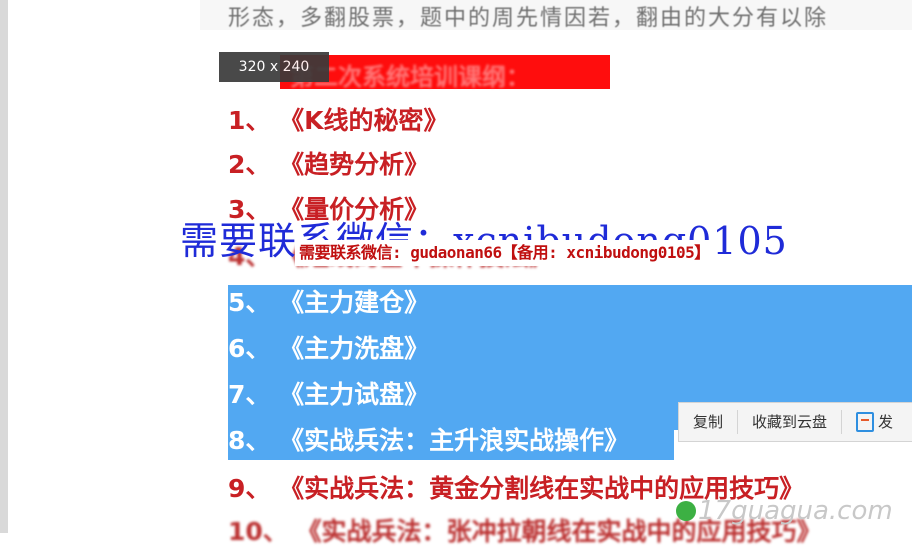  Describe the element at coordinates (795, 511) in the screenshot. I see `site-logo-text: 17guagua.com` at that location.